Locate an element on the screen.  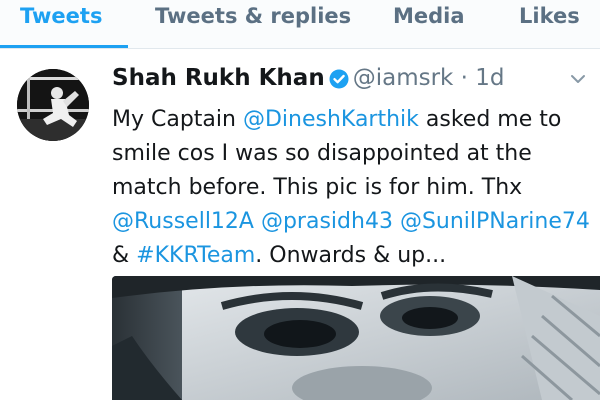
mention-link: @Russell12A is located at coordinates (183, 221).